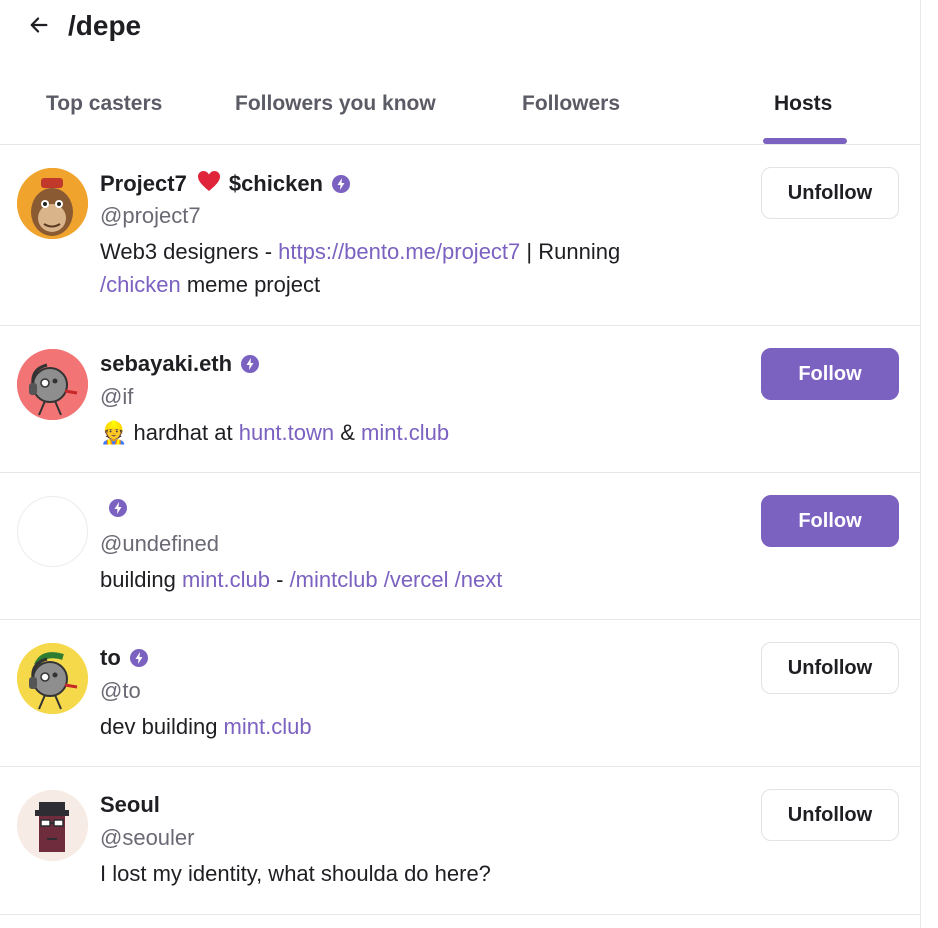  I want to click on arrow-left-icon, so click(39, 25).